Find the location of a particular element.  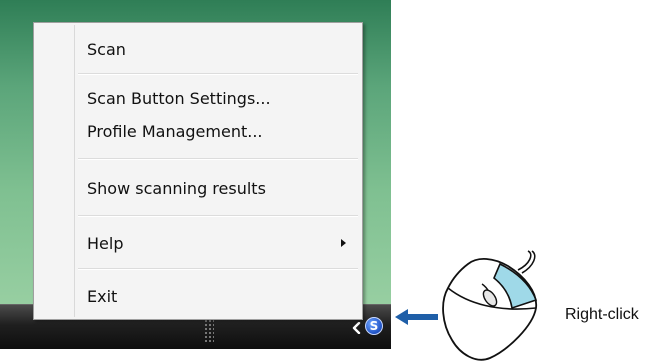

menu-item-label: Exit is located at coordinates (102, 296).